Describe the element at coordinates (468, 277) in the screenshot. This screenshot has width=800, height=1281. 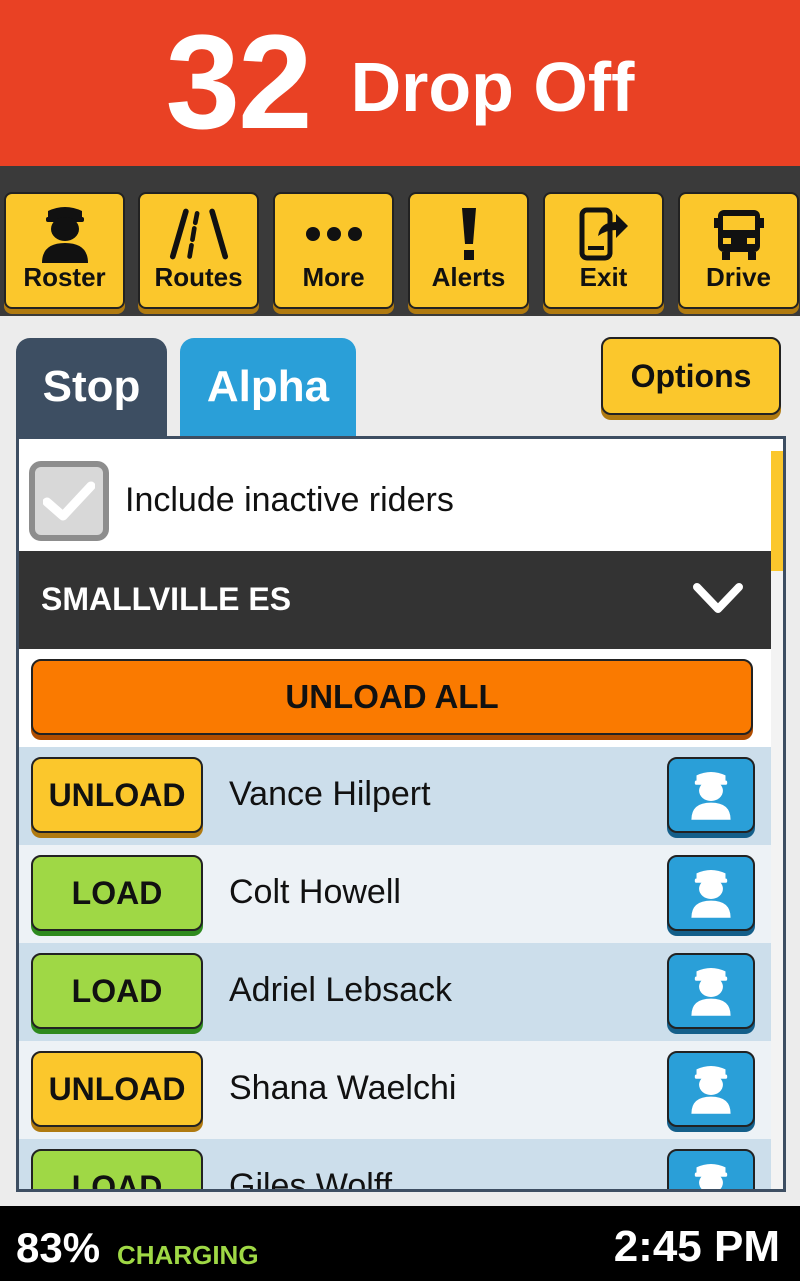
I see `alerts-label: Alerts` at that location.